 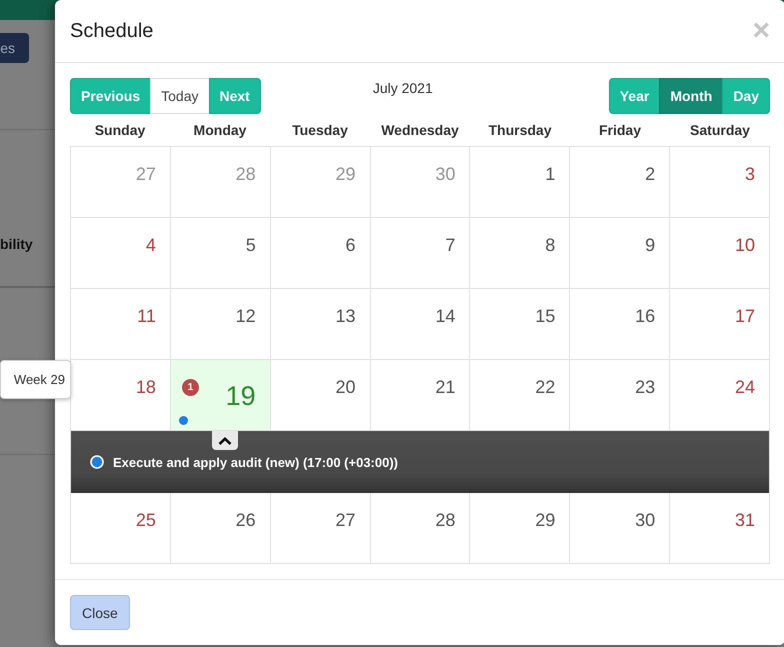 I want to click on day-cell: 4, so click(x=121, y=253).